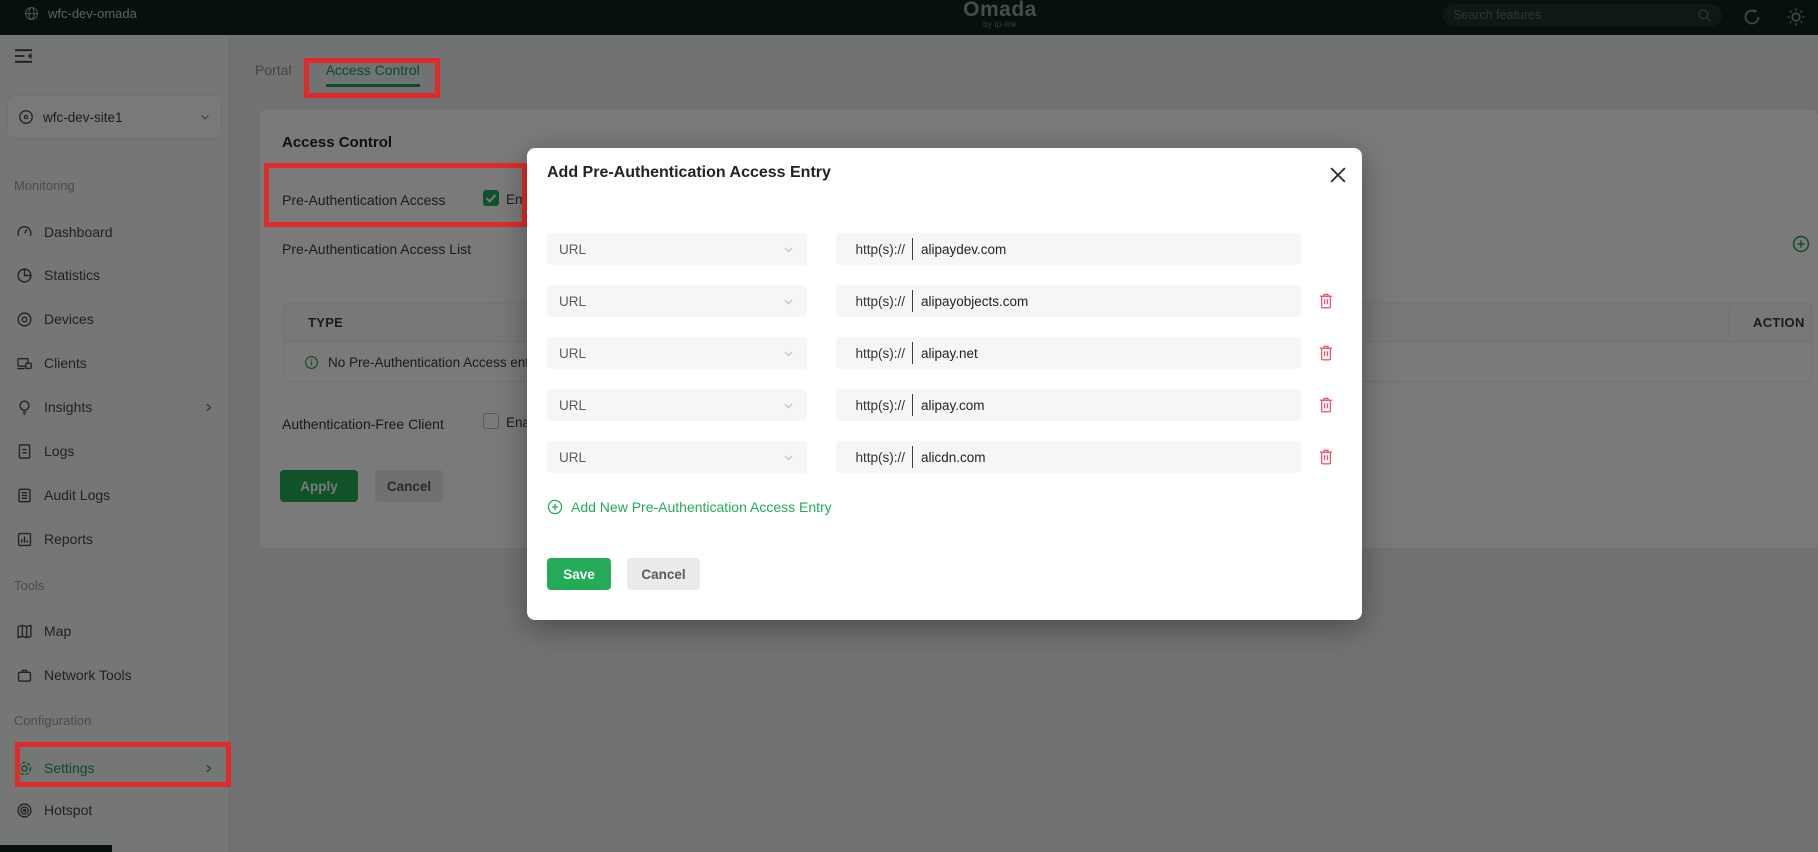 This screenshot has height=852, width=1818. Describe the element at coordinates (1068, 457) in the screenshot. I see `entry-url-input: http(s):// alicdn.com` at that location.